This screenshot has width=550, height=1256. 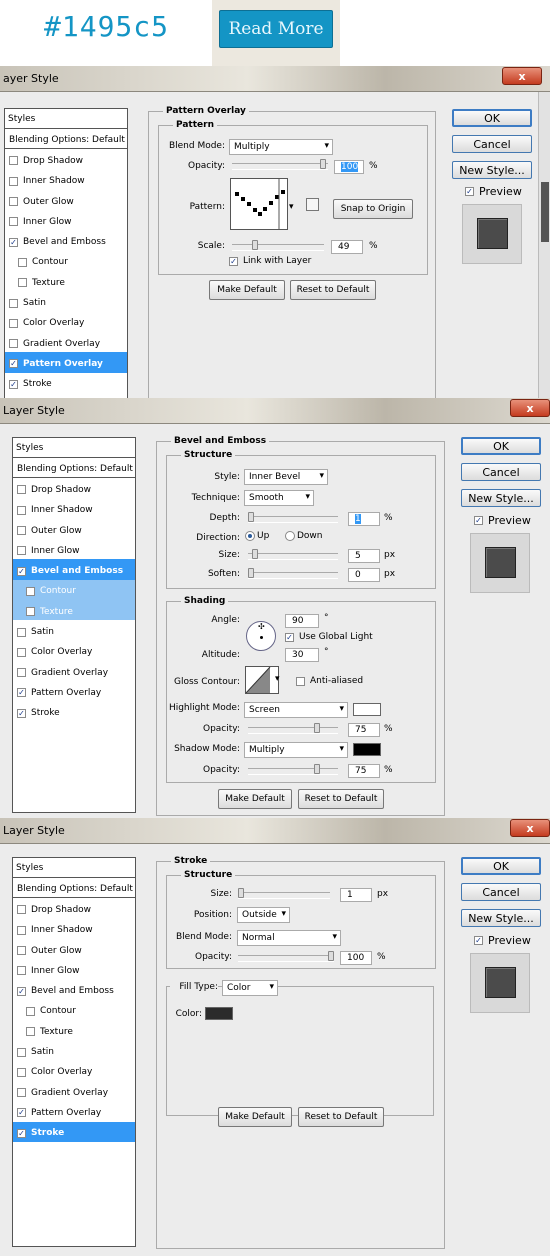 What do you see at coordinates (219, 1013) in the screenshot?
I see `stroke-color-swatch` at bounding box center [219, 1013].